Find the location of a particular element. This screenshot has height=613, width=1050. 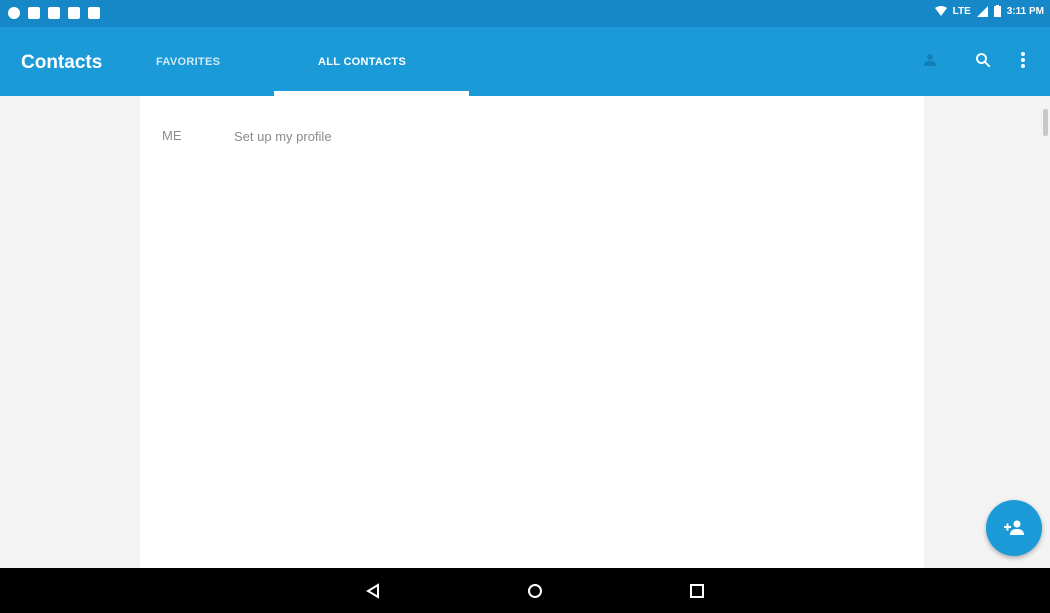

home-icon is located at coordinates (535, 591).